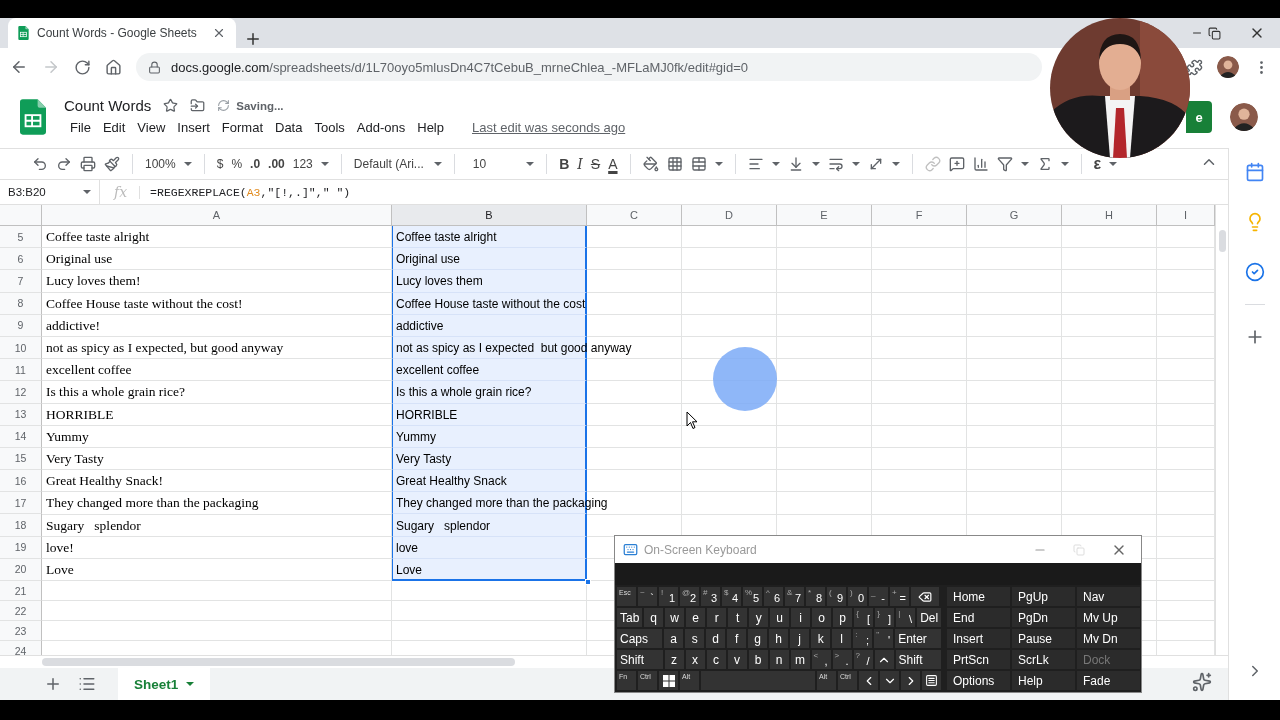  Describe the element at coordinates (21, 281) in the screenshot. I see `row-header: 7` at that location.